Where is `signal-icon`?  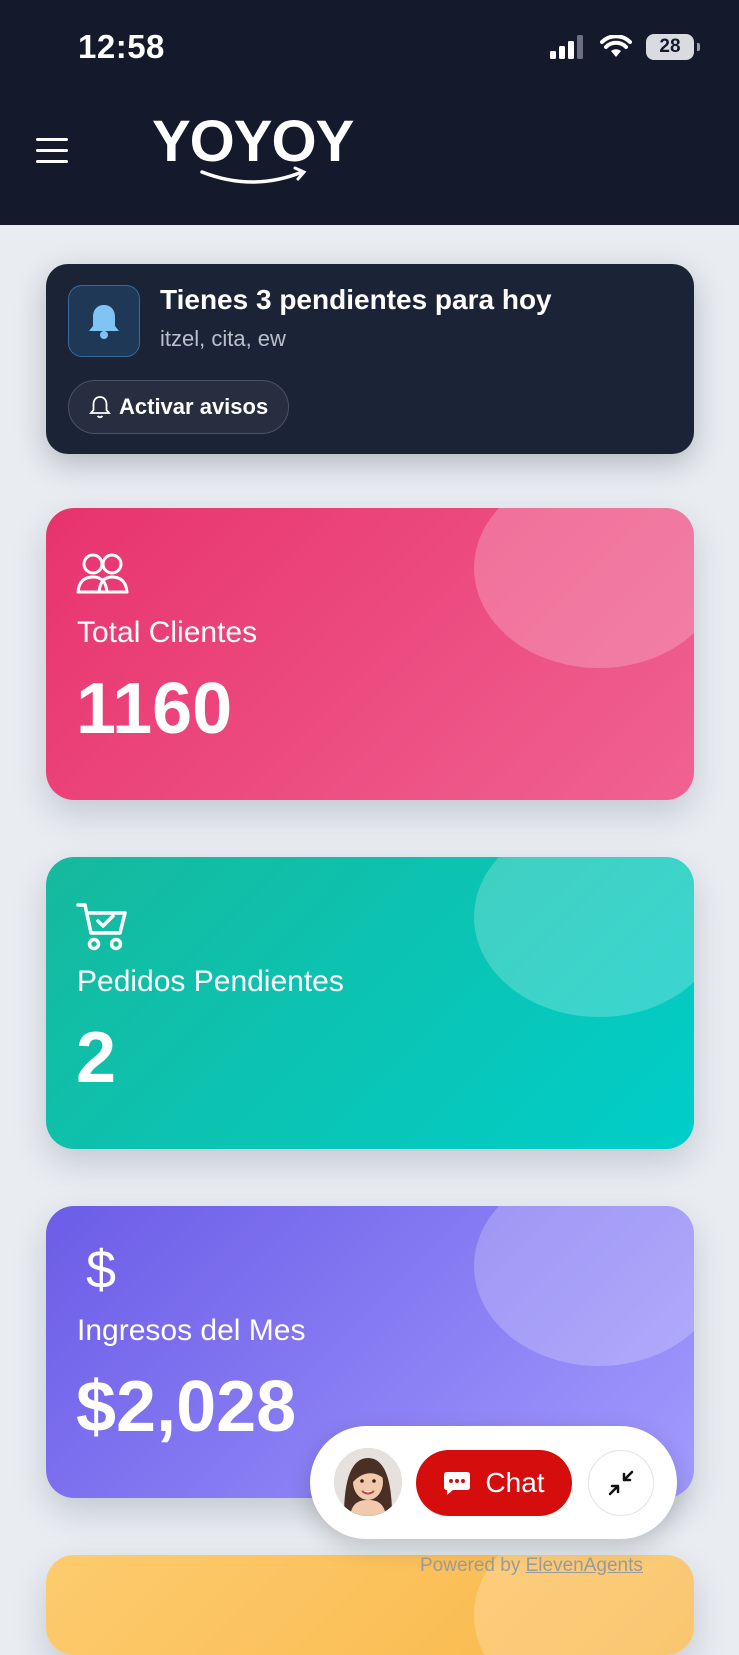 signal-icon is located at coordinates (566, 47).